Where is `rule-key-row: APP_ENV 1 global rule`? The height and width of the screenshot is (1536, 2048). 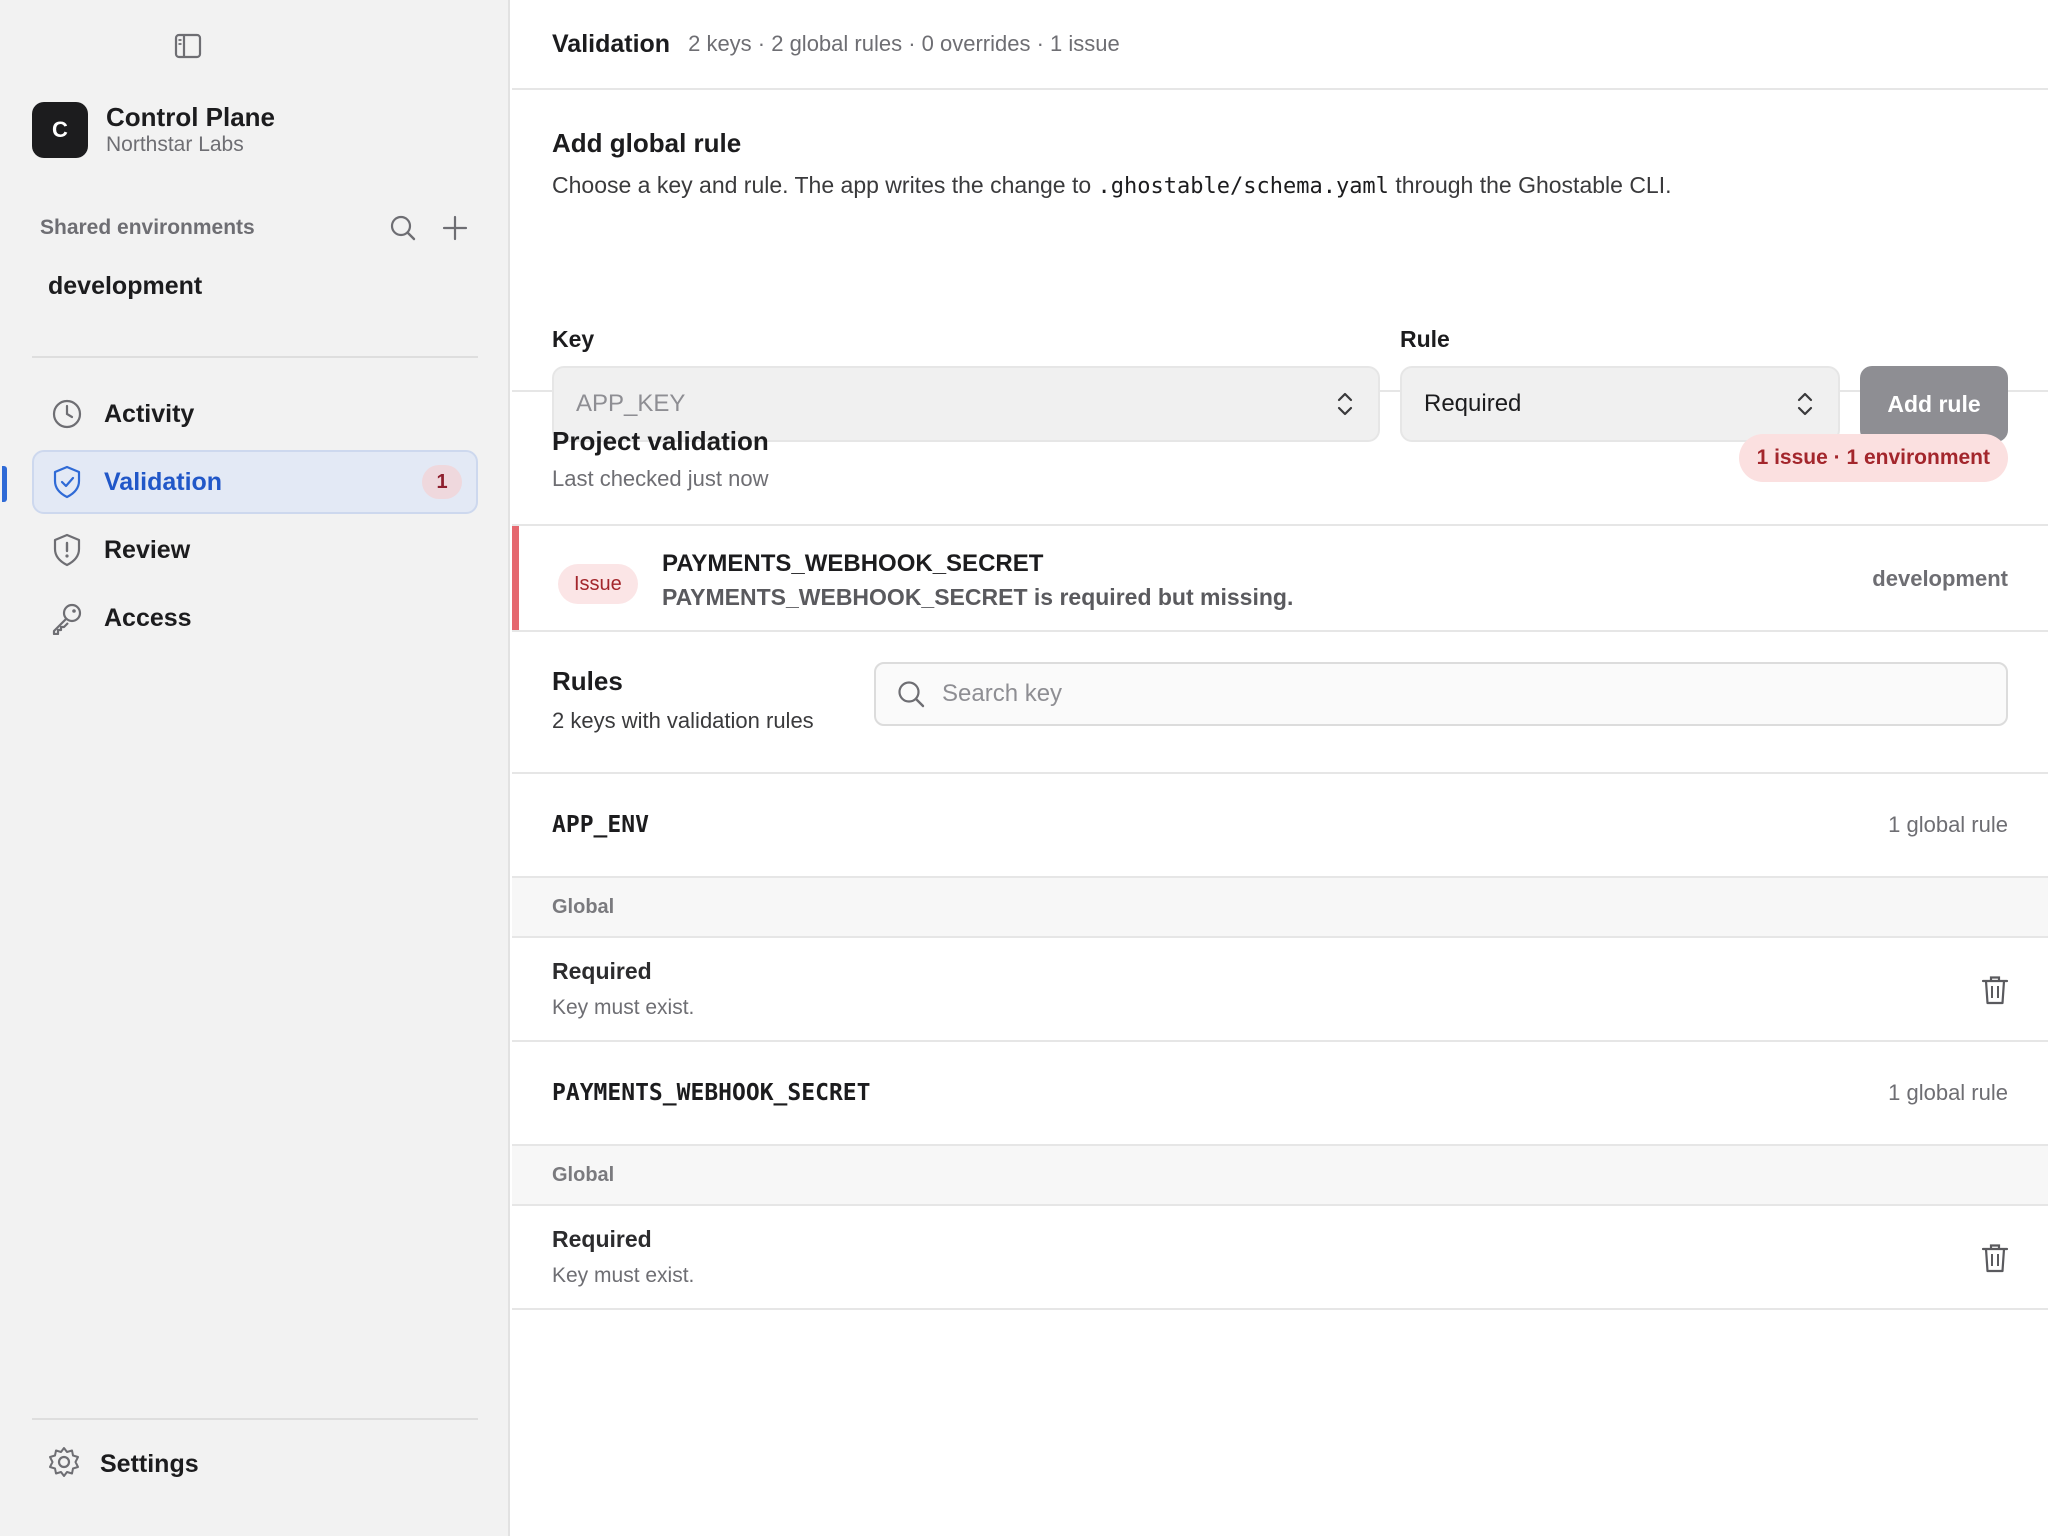
rule-key-row: APP_ENV 1 global rule is located at coordinates (1280, 826).